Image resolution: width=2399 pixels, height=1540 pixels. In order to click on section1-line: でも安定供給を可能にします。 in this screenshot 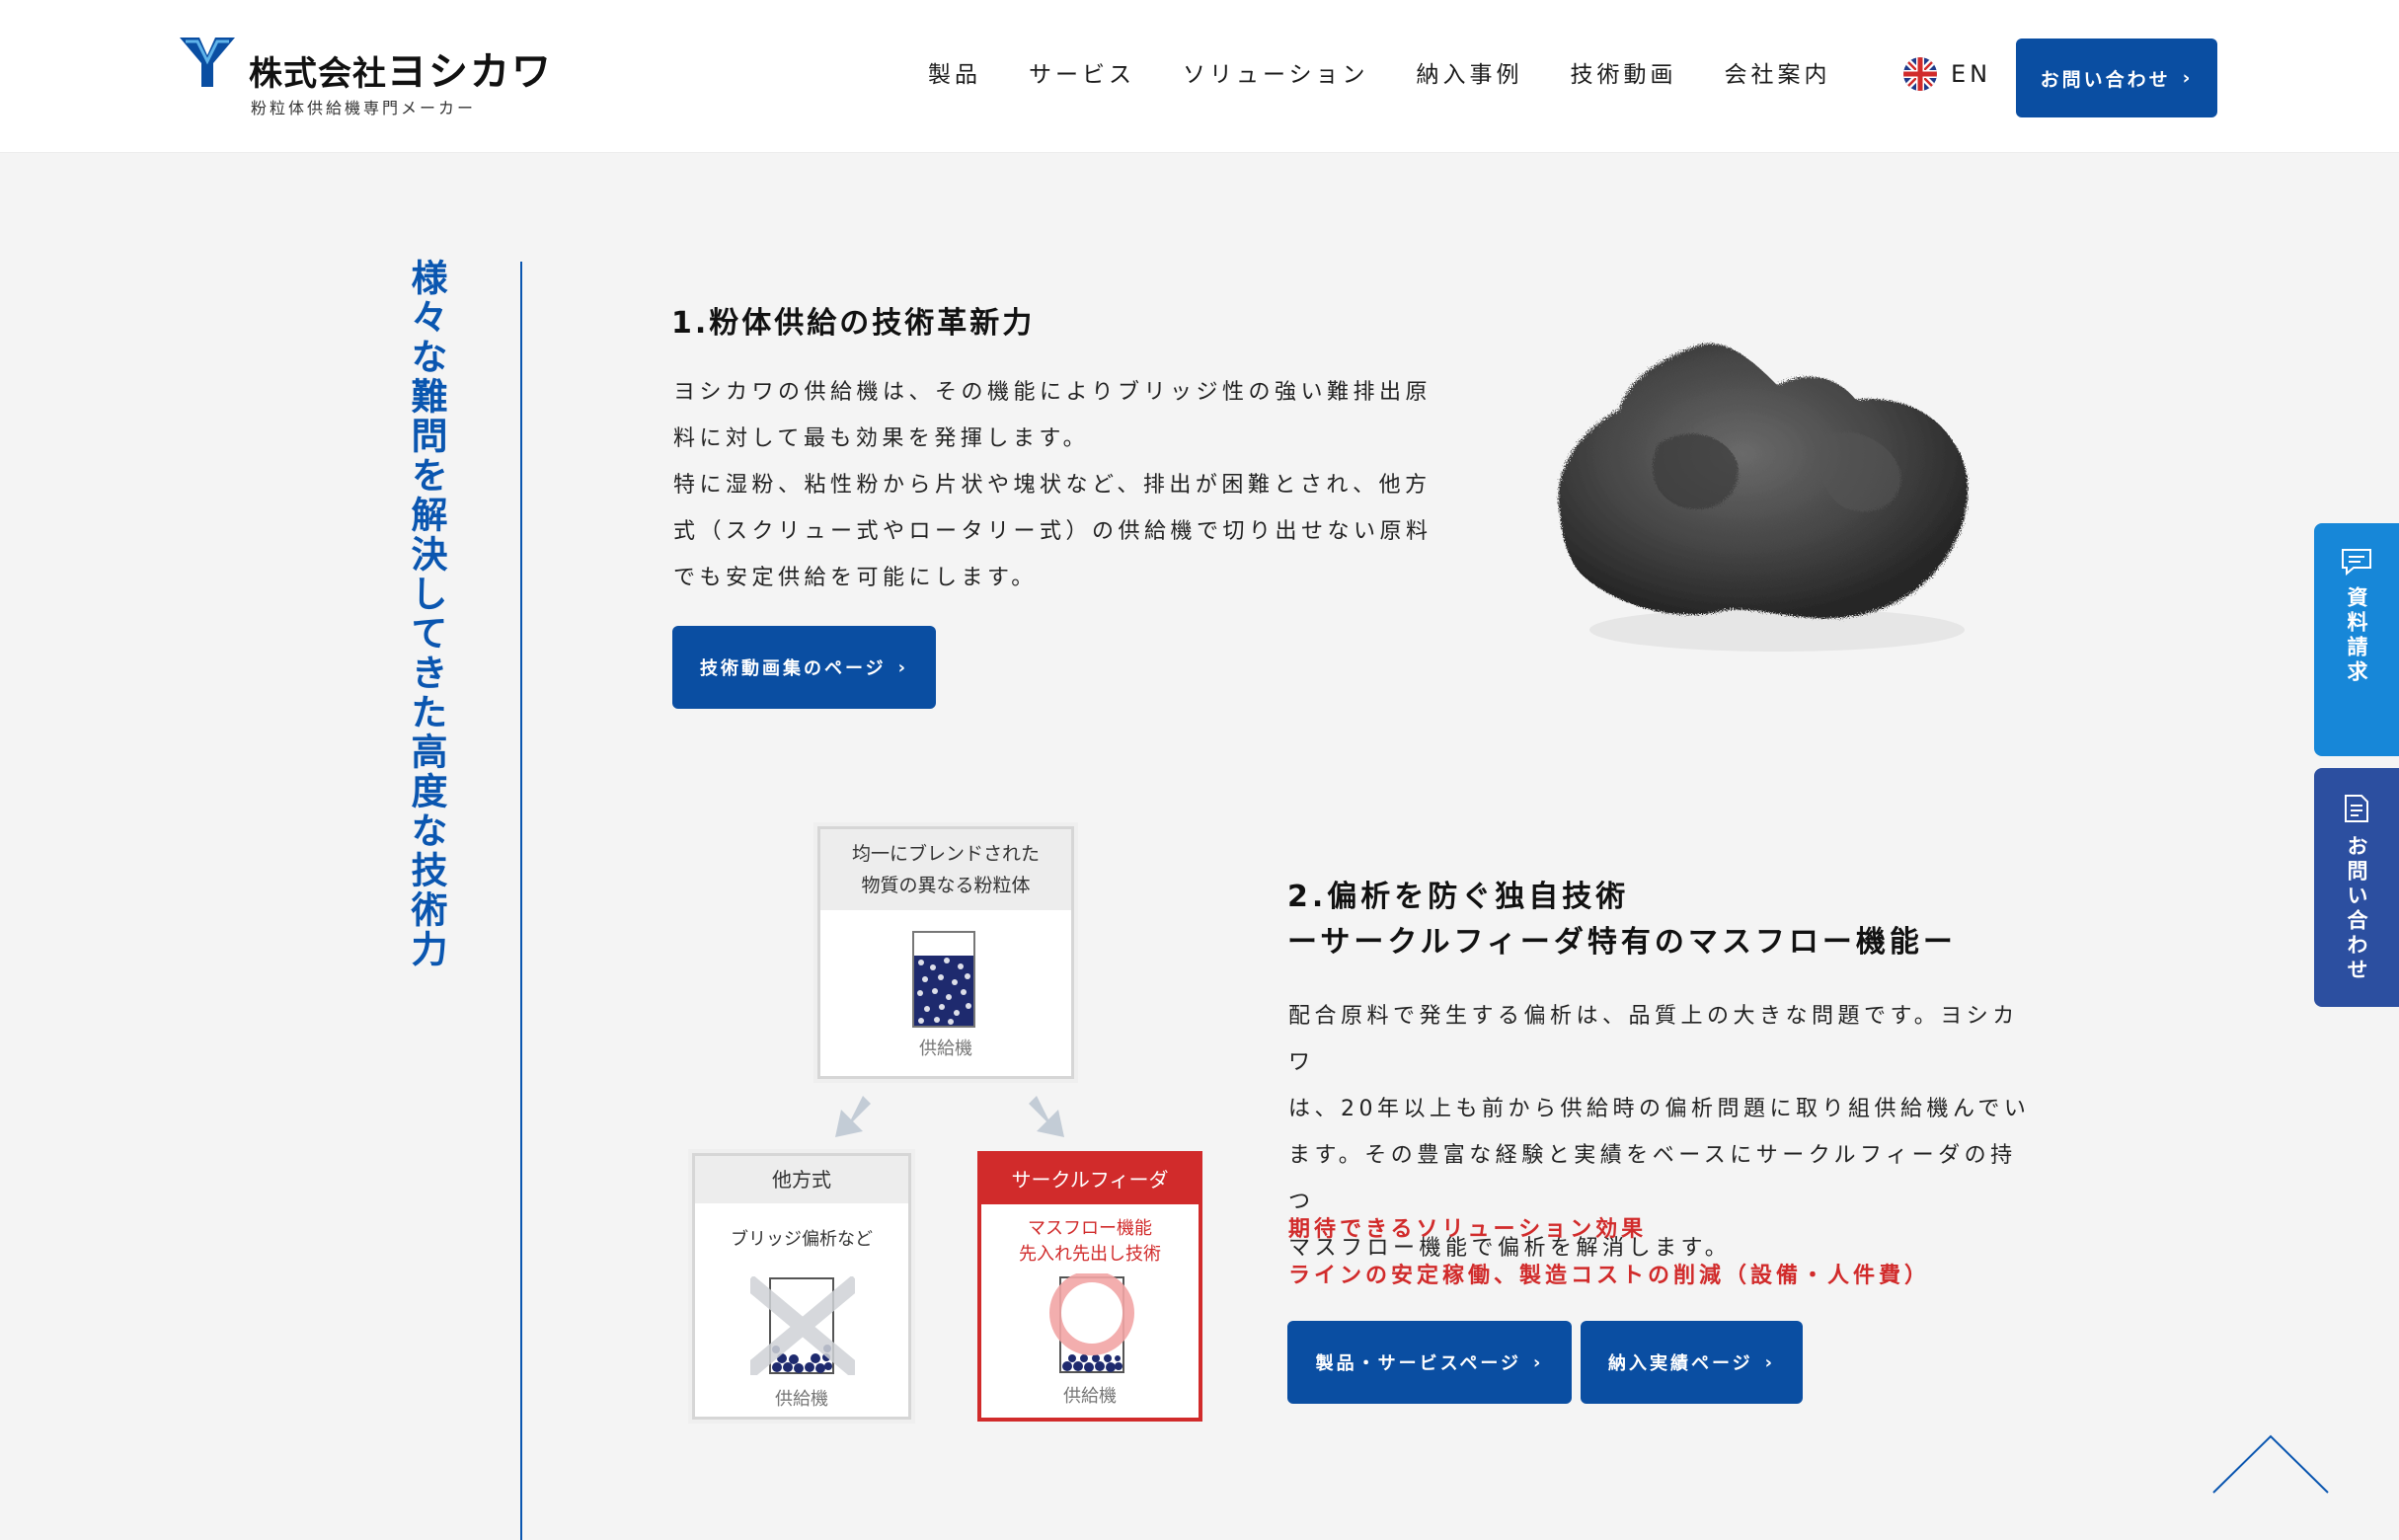, I will do `click(855, 578)`.